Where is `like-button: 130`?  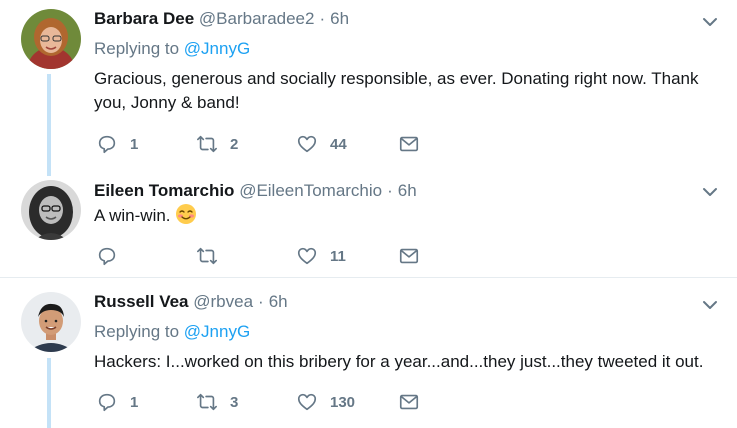 like-button: 130 is located at coordinates (325, 402).